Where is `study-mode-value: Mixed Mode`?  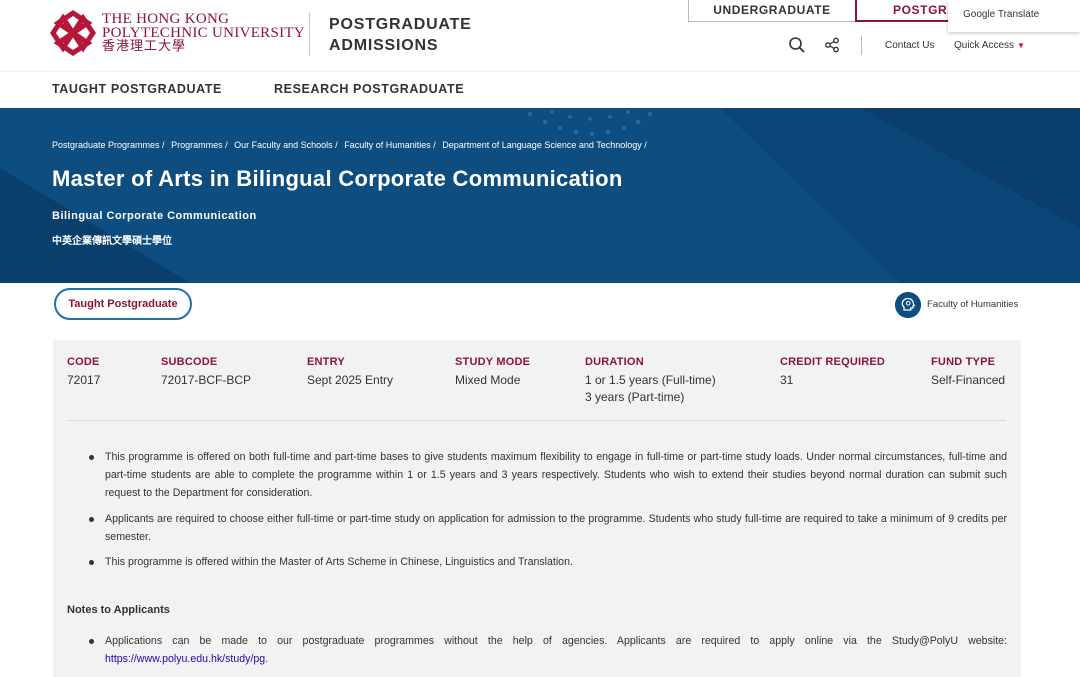 study-mode-value: Mixed Mode is located at coordinates (488, 380).